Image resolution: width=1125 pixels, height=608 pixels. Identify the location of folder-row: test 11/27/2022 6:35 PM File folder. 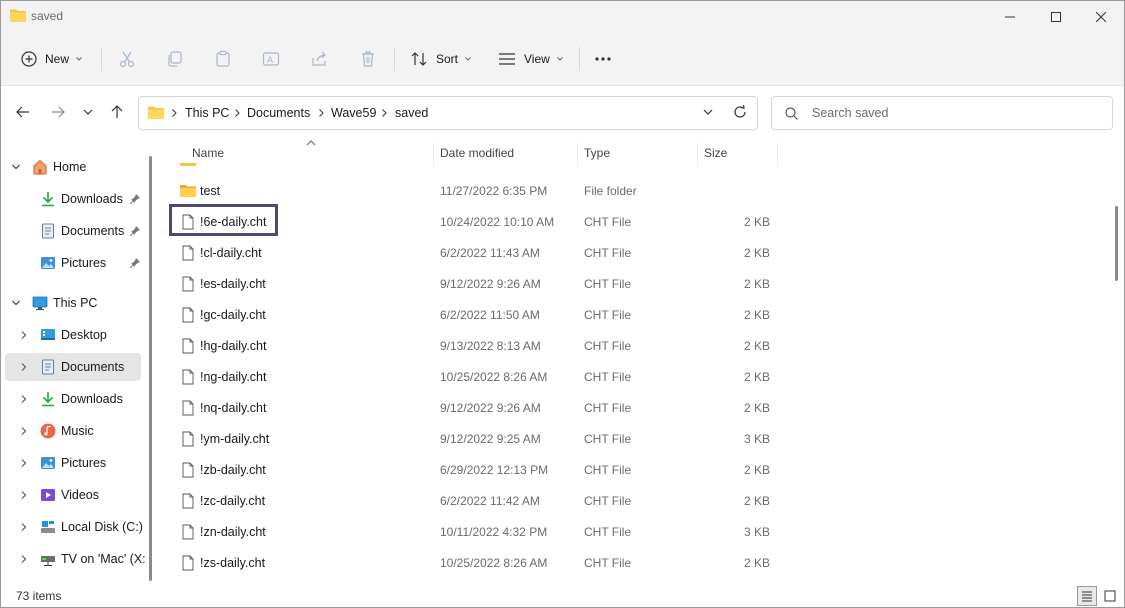
(471, 191).